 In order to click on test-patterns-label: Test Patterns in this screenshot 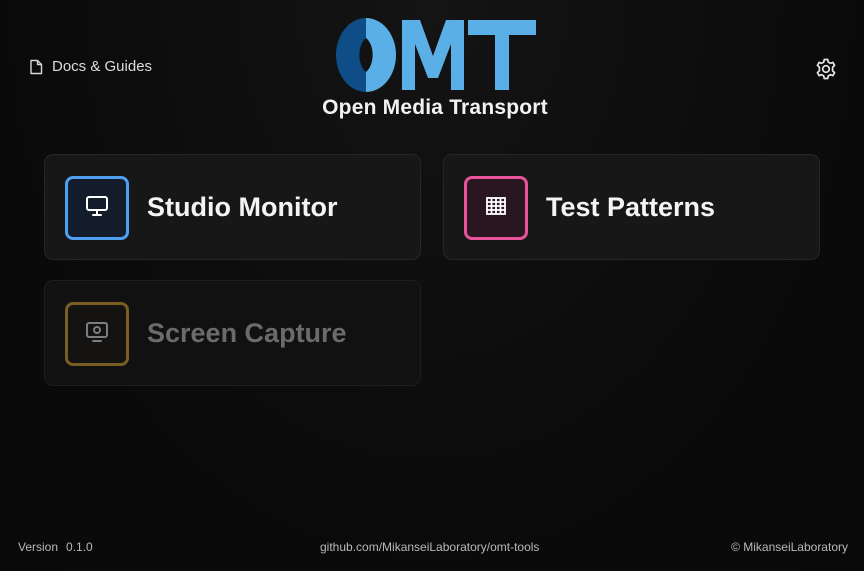, I will do `click(631, 206)`.